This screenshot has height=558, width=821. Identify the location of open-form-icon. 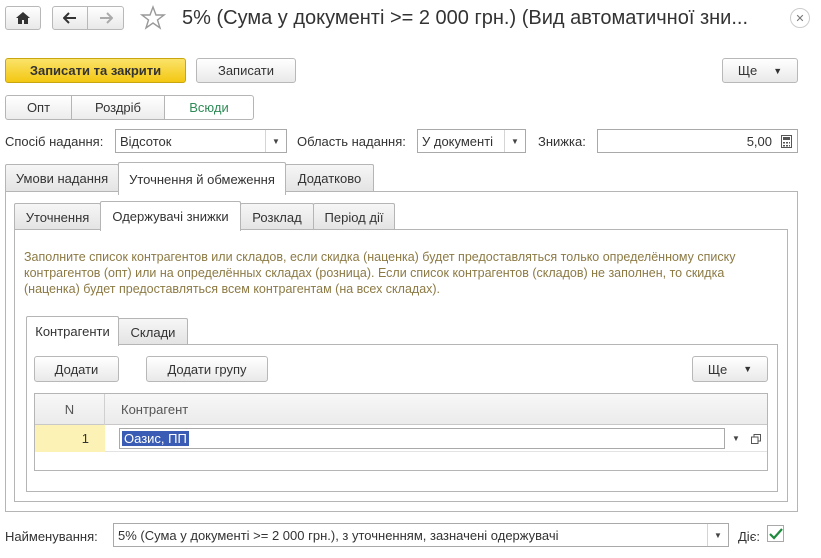
(756, 438).